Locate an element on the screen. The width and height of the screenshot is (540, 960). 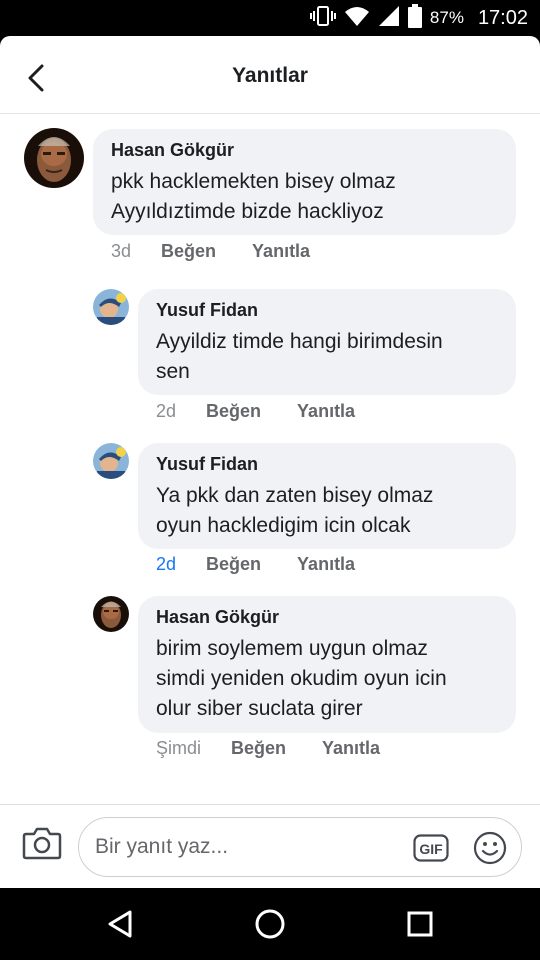
header: Yanıtlar is located at coordinates (270, 75).